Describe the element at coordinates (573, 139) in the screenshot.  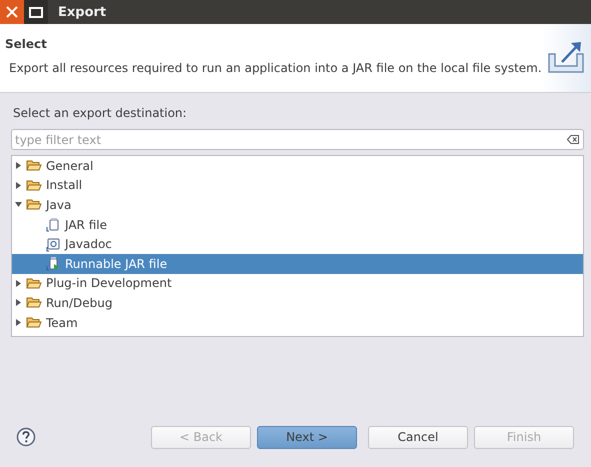
I see `clear-icon` at that location.